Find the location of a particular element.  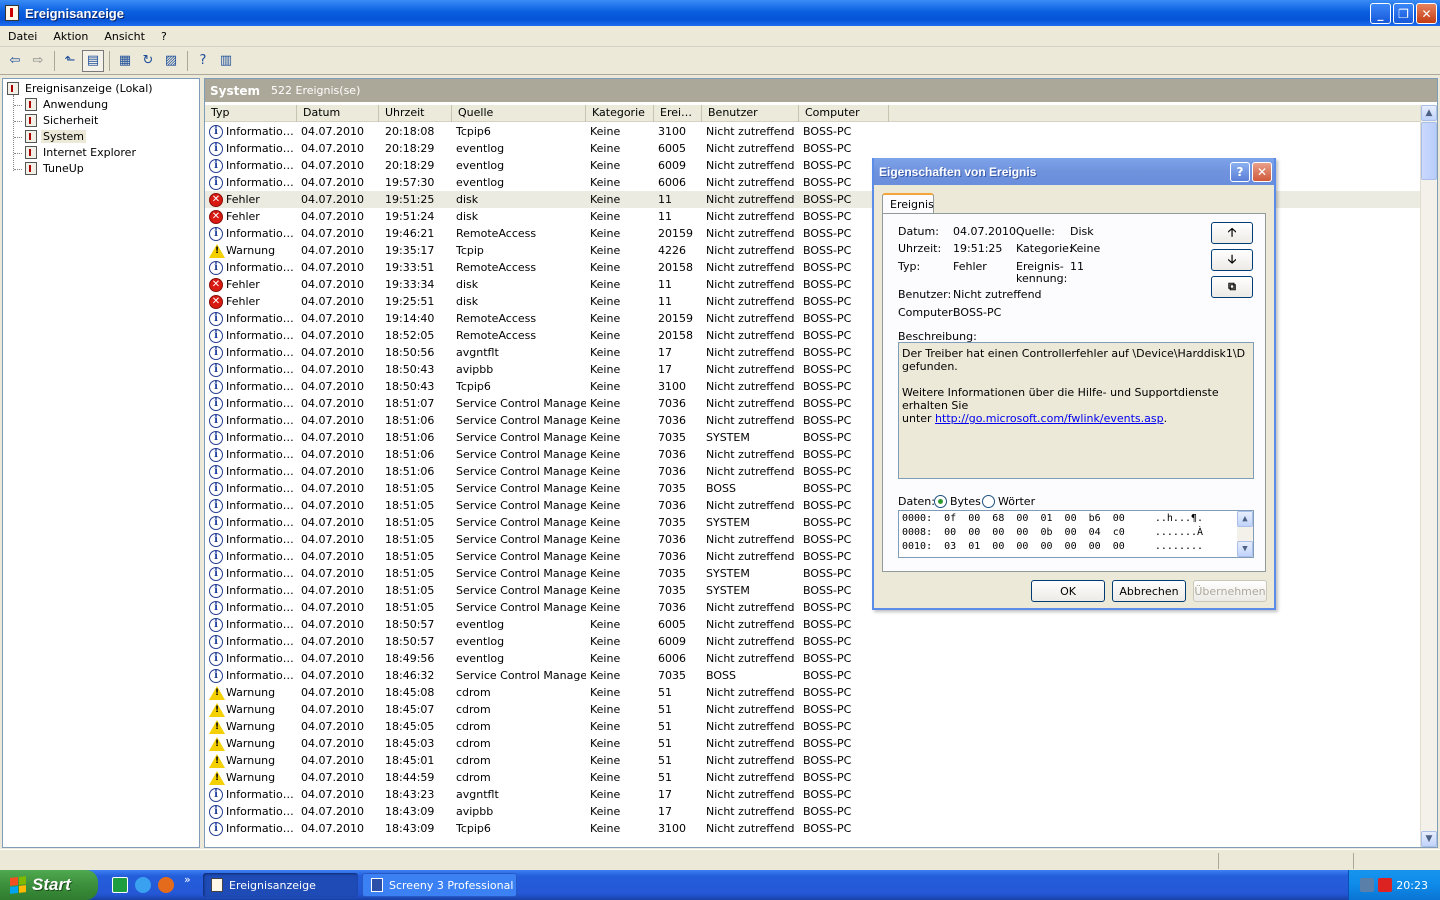

cell-uhrzeit: 19:51:24 is located at coordinates (410, 216).